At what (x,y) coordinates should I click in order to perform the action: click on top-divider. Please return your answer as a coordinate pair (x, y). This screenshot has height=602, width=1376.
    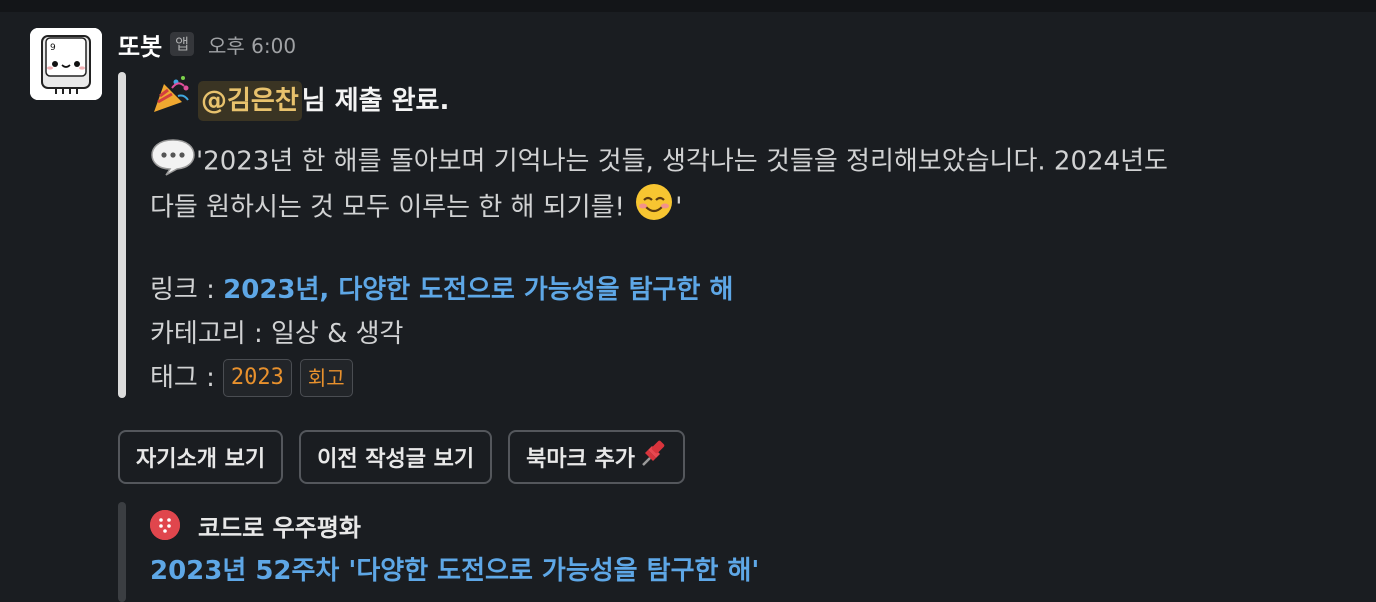
    Looking at the image, I should click on (688, 6).